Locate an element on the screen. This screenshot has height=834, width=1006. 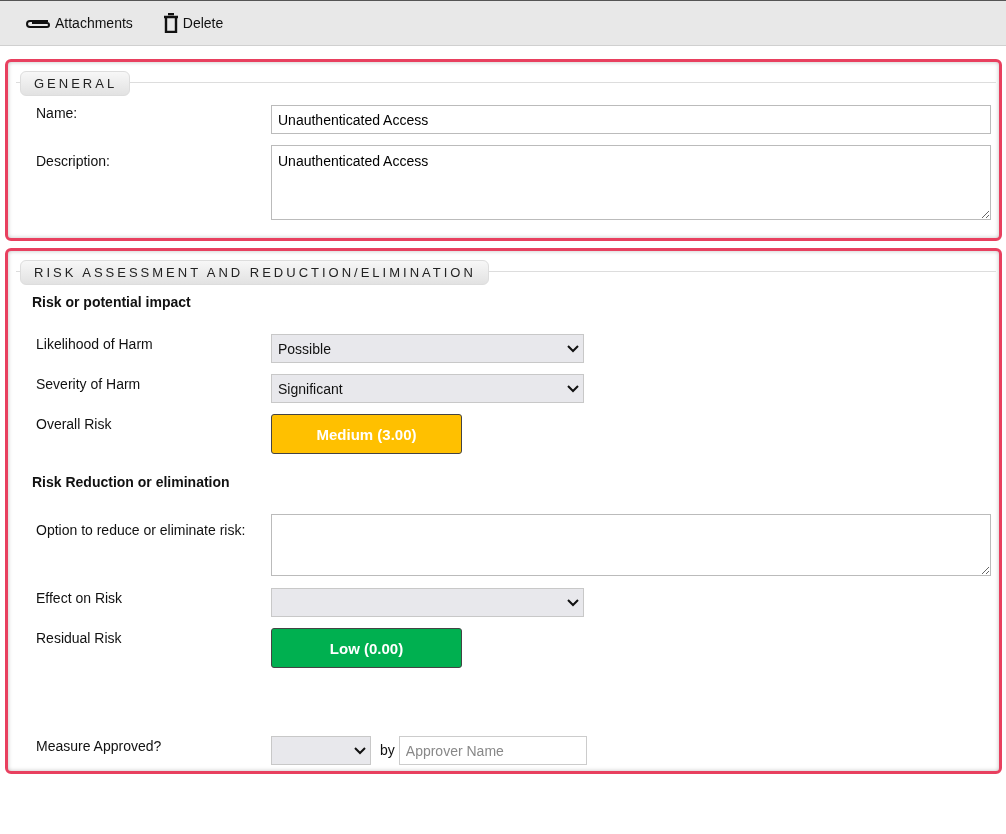
risk-level-badge: Low (0.00) is located at coordinates (366, 648).